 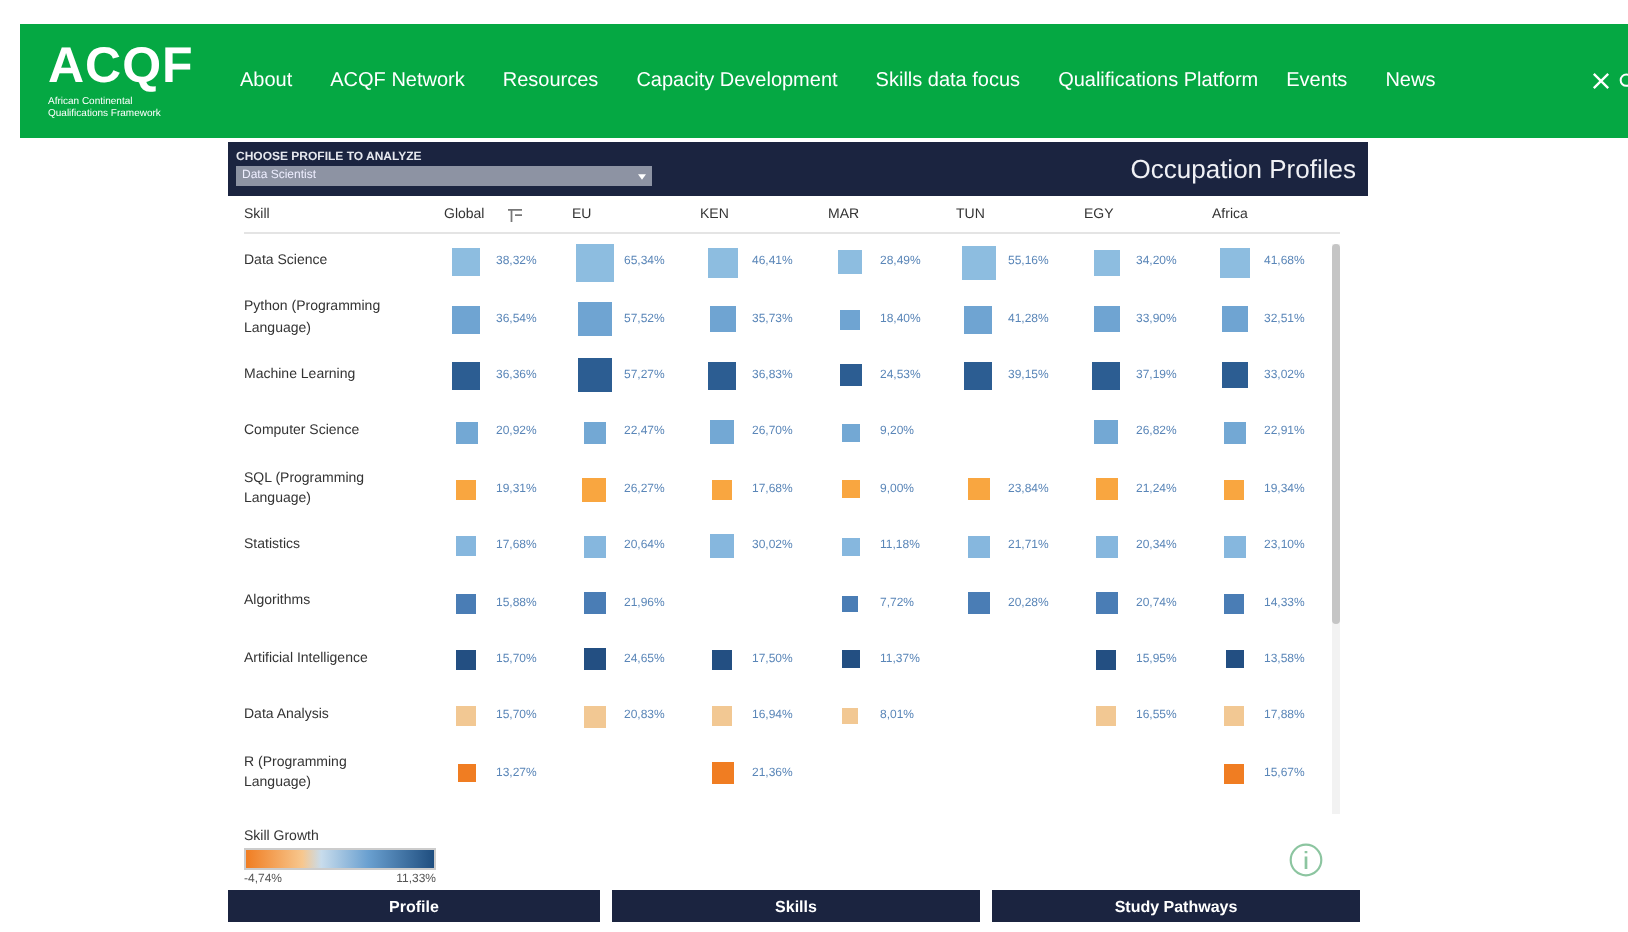 What do you see at coordinates (642, 176) in the screenshot?
I see `caret-icon` at bounding box center [642, 176].